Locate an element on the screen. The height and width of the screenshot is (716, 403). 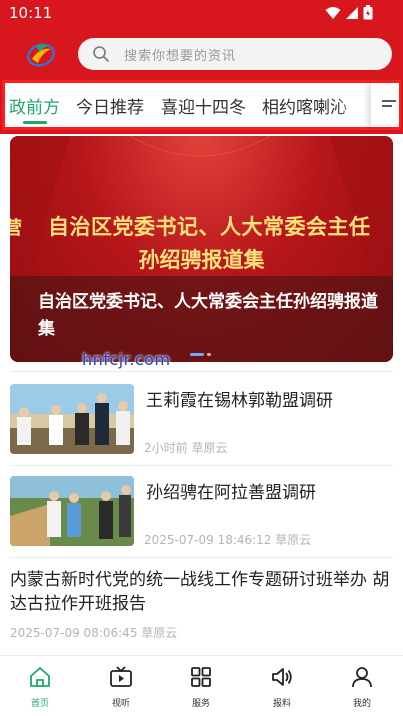
tab-strip: 政前方 今日推荐 喜迎十四冬 相约喀喇沁 is located at coordinates (187, 105).